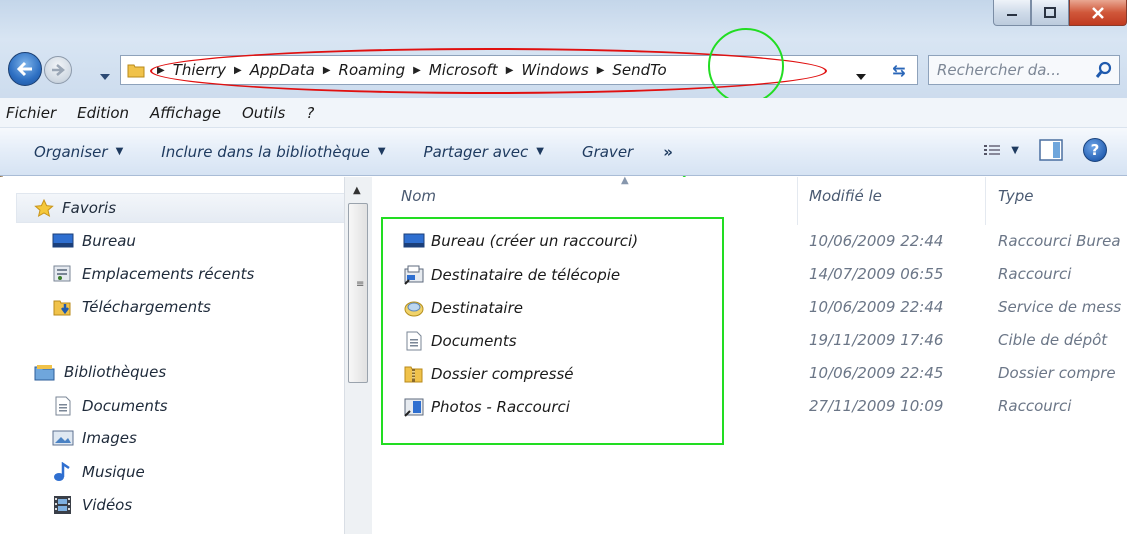  I want to click on nav-item-label: Téléchargements, so click(146, 307).